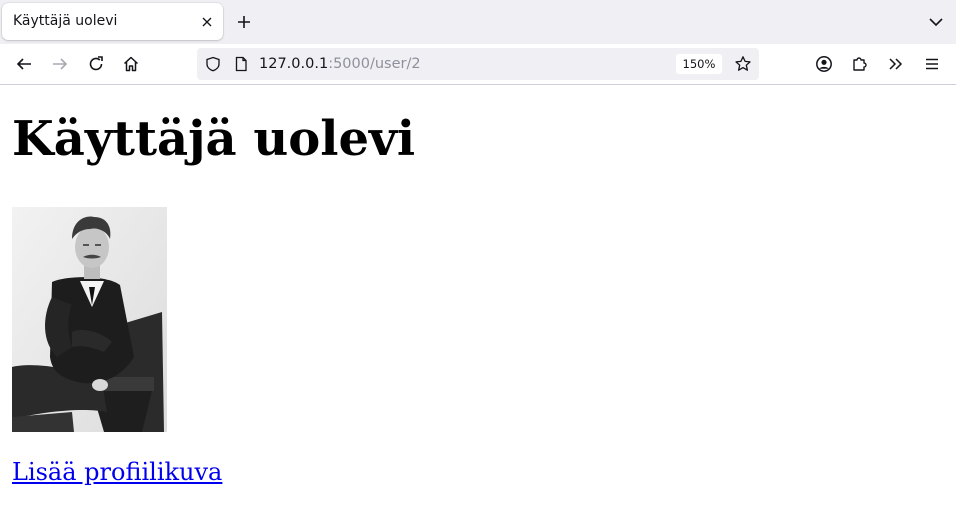  What do you see at coordinates (743, 64) in the screenshot?
I see `bookmark-star-icon` at bounding box center [743, 64].